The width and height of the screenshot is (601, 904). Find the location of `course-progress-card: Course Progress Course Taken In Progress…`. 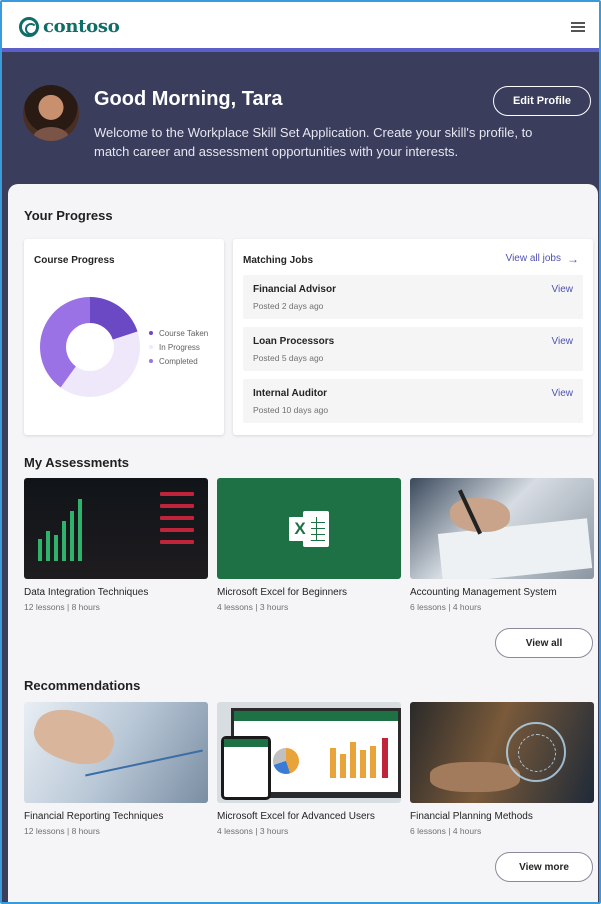

course-progress-card: Course Progress Course Taken In Progress… is located at coordinates (124, 337).